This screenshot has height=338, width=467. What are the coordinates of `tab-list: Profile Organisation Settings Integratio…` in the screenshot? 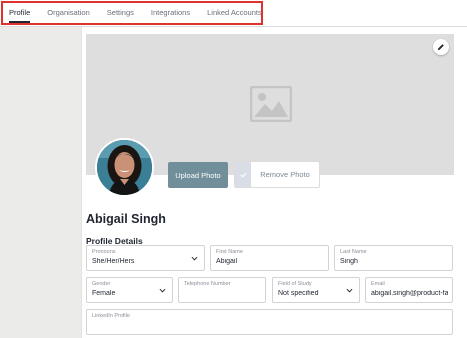 It's located at (132, 13).